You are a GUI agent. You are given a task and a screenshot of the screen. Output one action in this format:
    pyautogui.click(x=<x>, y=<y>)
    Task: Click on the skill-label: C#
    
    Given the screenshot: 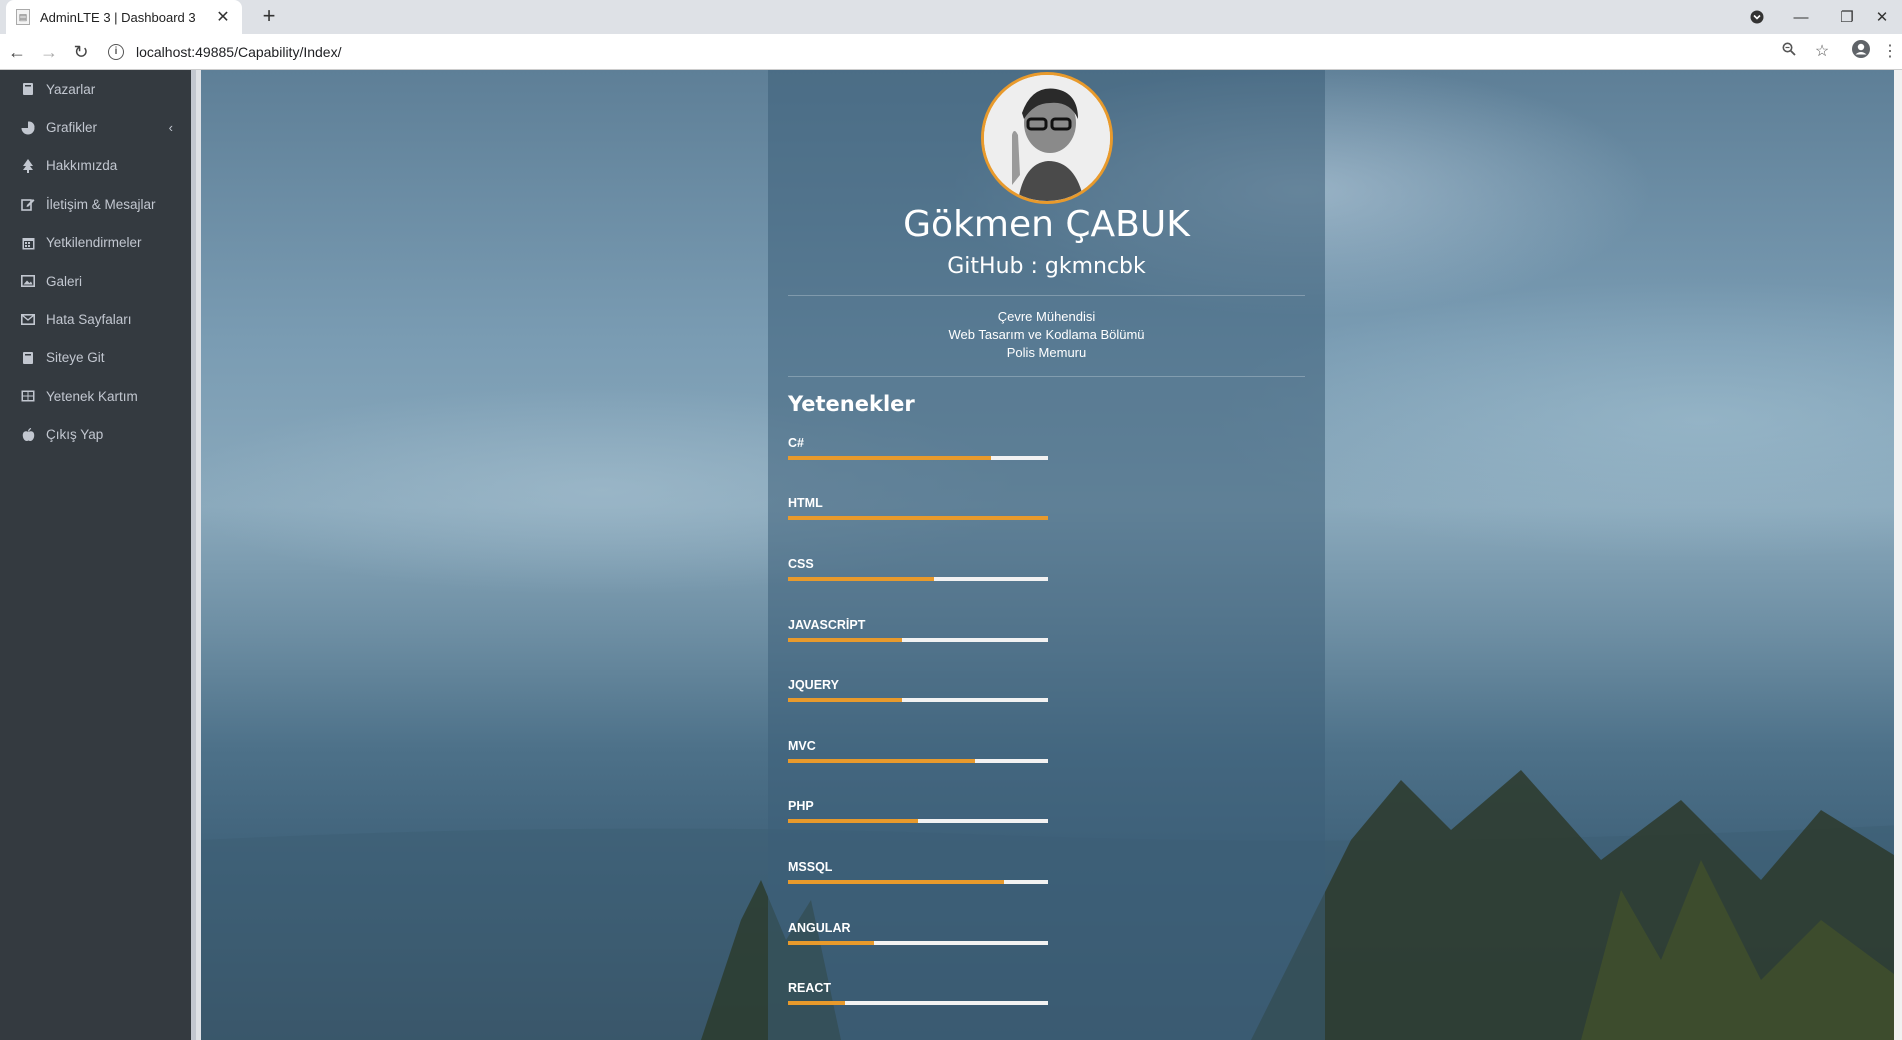 What is the action you would take?
    pyautogui.click(x=796, y=443)
    